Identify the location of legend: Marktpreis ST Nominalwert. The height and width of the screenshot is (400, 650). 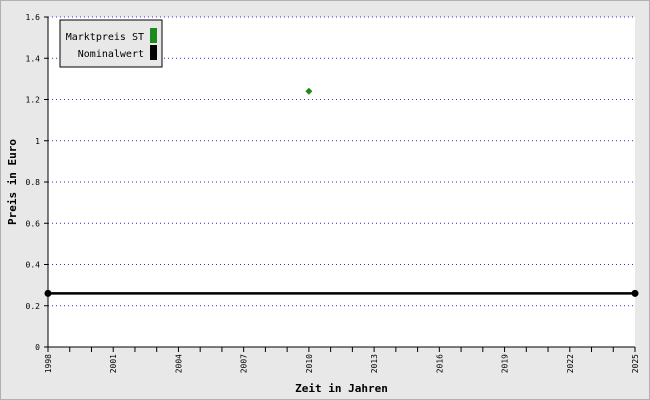
(111, 43).